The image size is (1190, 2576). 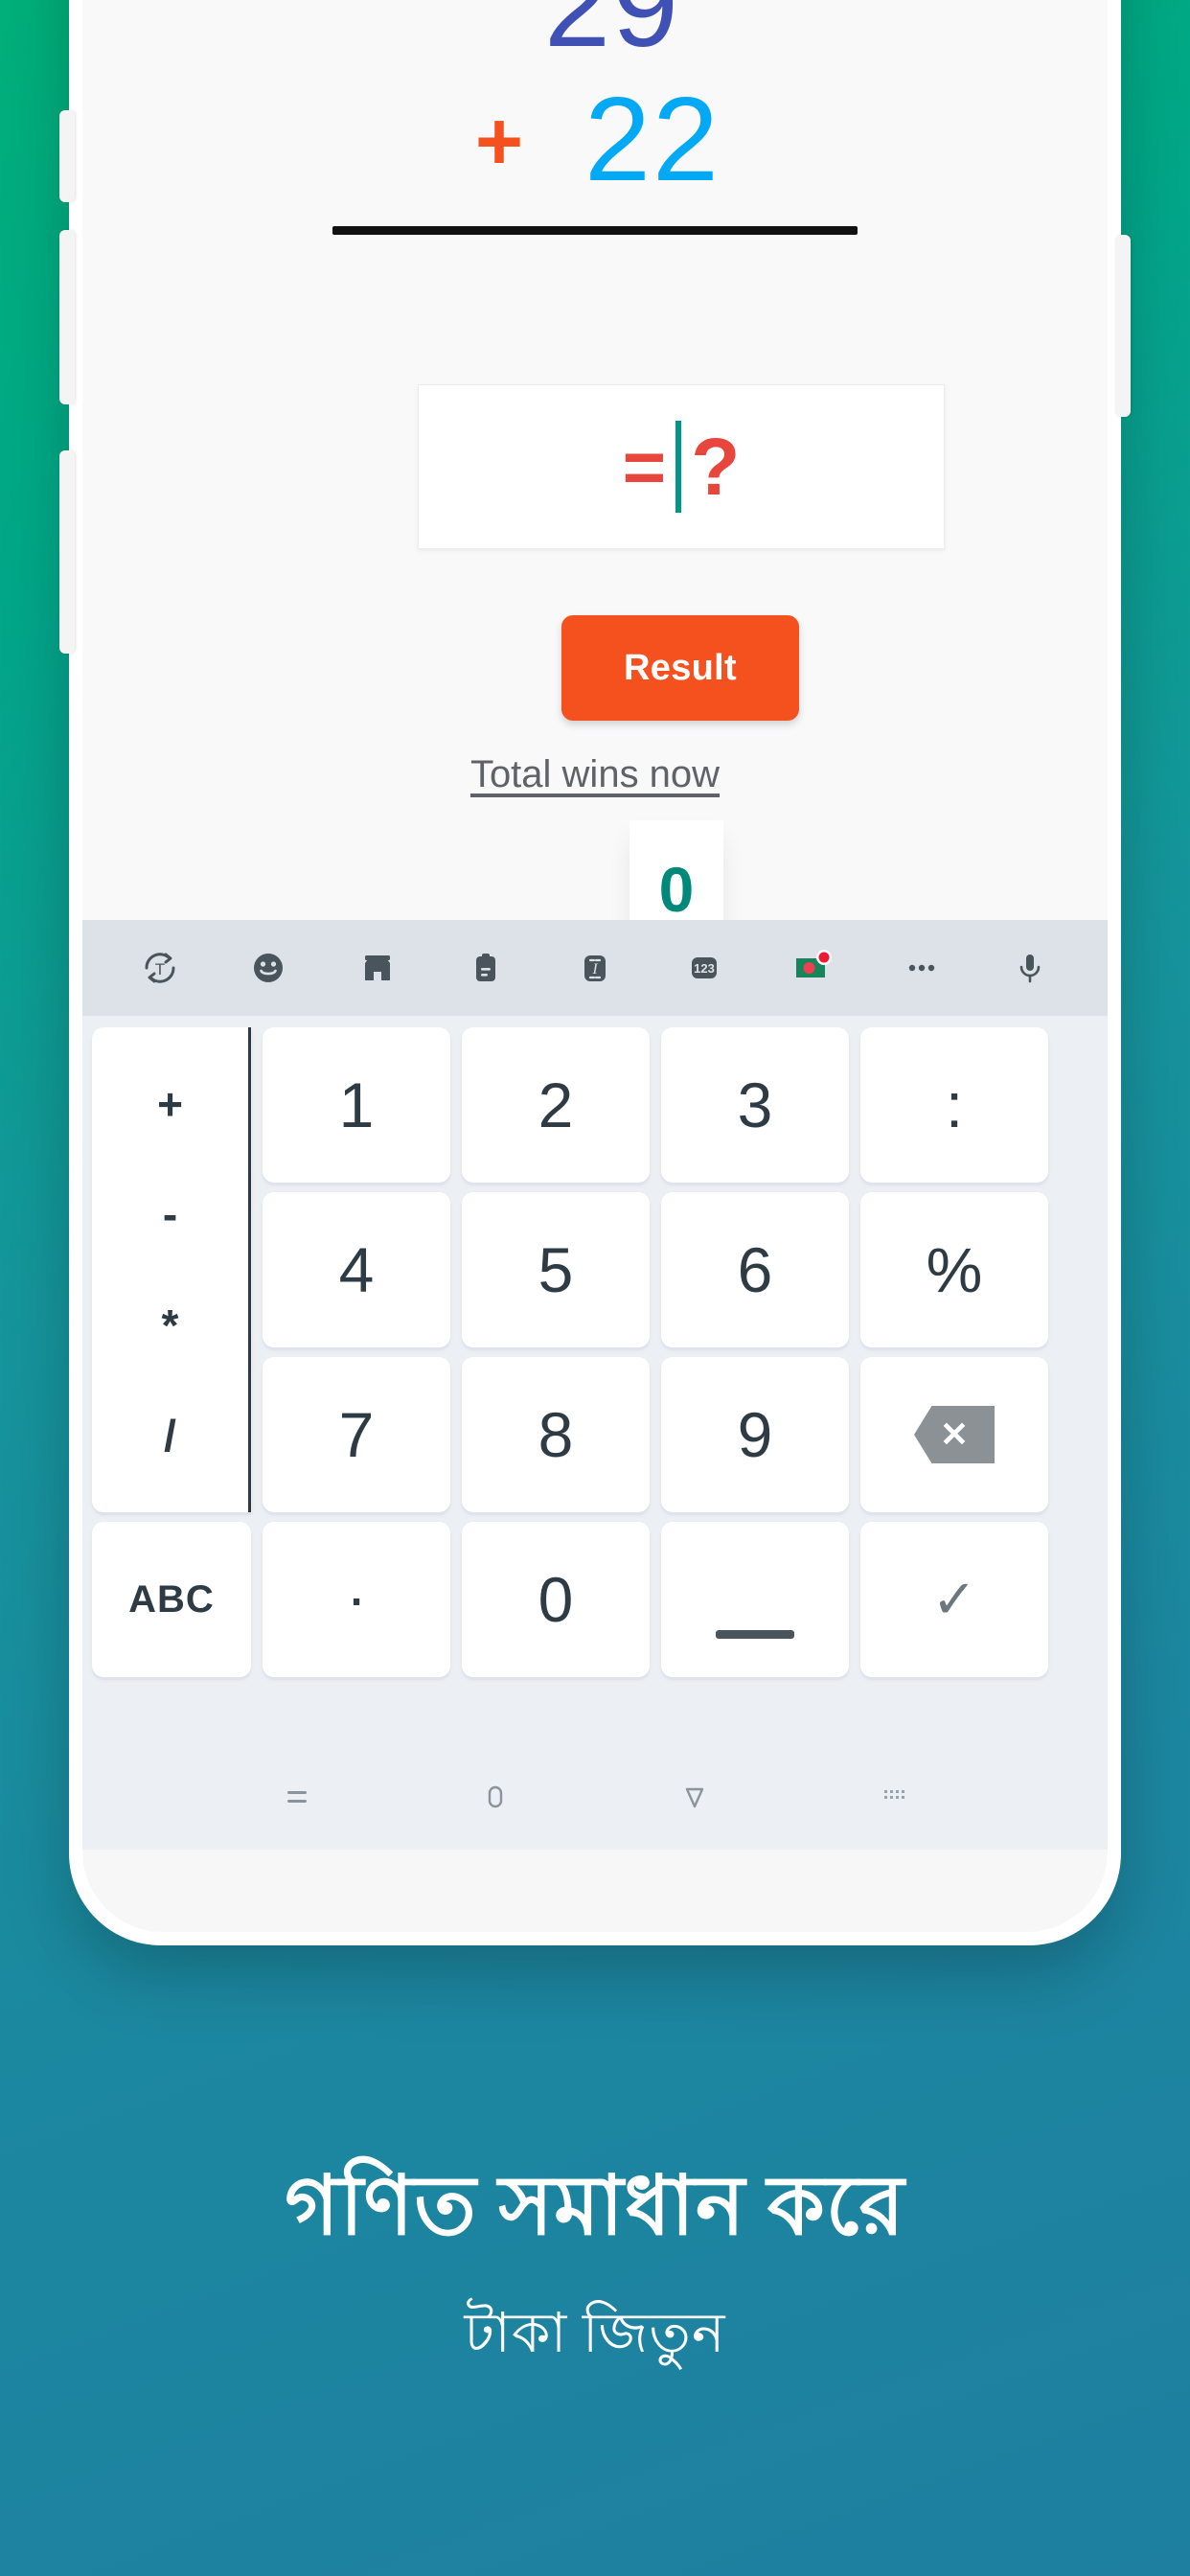 I want to click on back-button, so click(x=695, y=1797).